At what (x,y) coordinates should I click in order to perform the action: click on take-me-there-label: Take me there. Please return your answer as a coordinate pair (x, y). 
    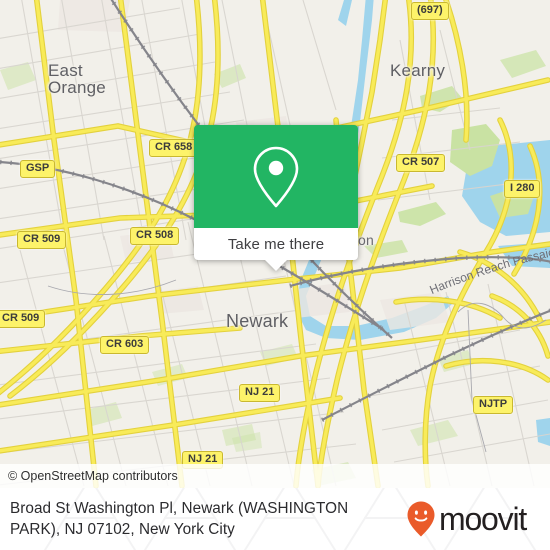
    Looking at the image, I should click on (276, 244).